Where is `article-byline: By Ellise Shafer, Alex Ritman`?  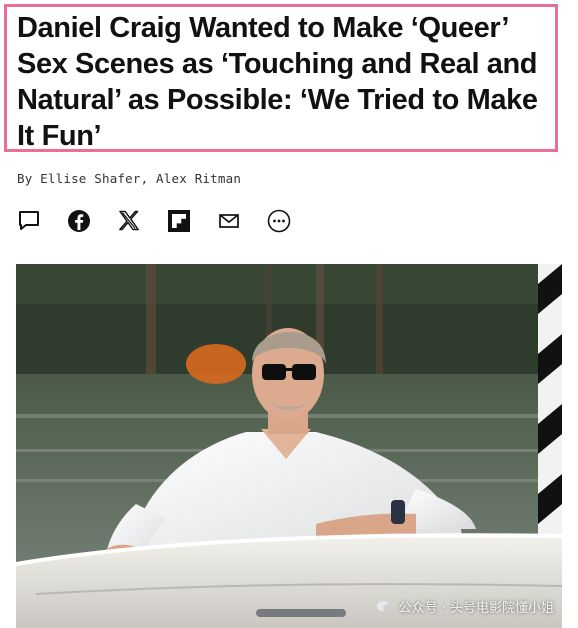 article-byline: By Ellise Shafer, Alex Ritman is located at coordinates (129, 178).